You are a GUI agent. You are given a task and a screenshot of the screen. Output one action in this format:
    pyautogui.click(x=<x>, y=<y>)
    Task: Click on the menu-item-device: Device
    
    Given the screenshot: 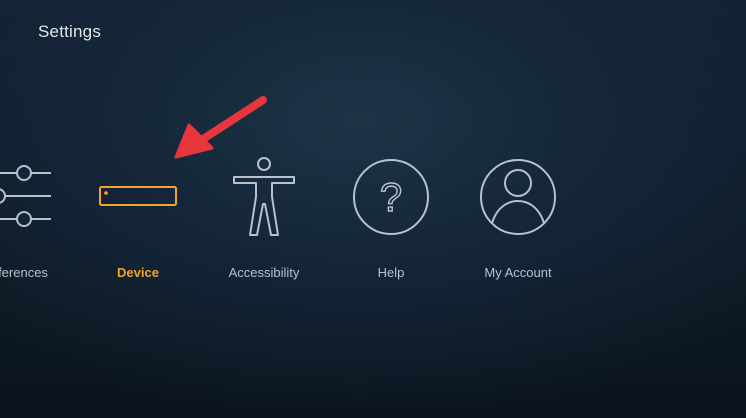 What is the action you would take?
    pyautogui.click(x=138, y=220)
    